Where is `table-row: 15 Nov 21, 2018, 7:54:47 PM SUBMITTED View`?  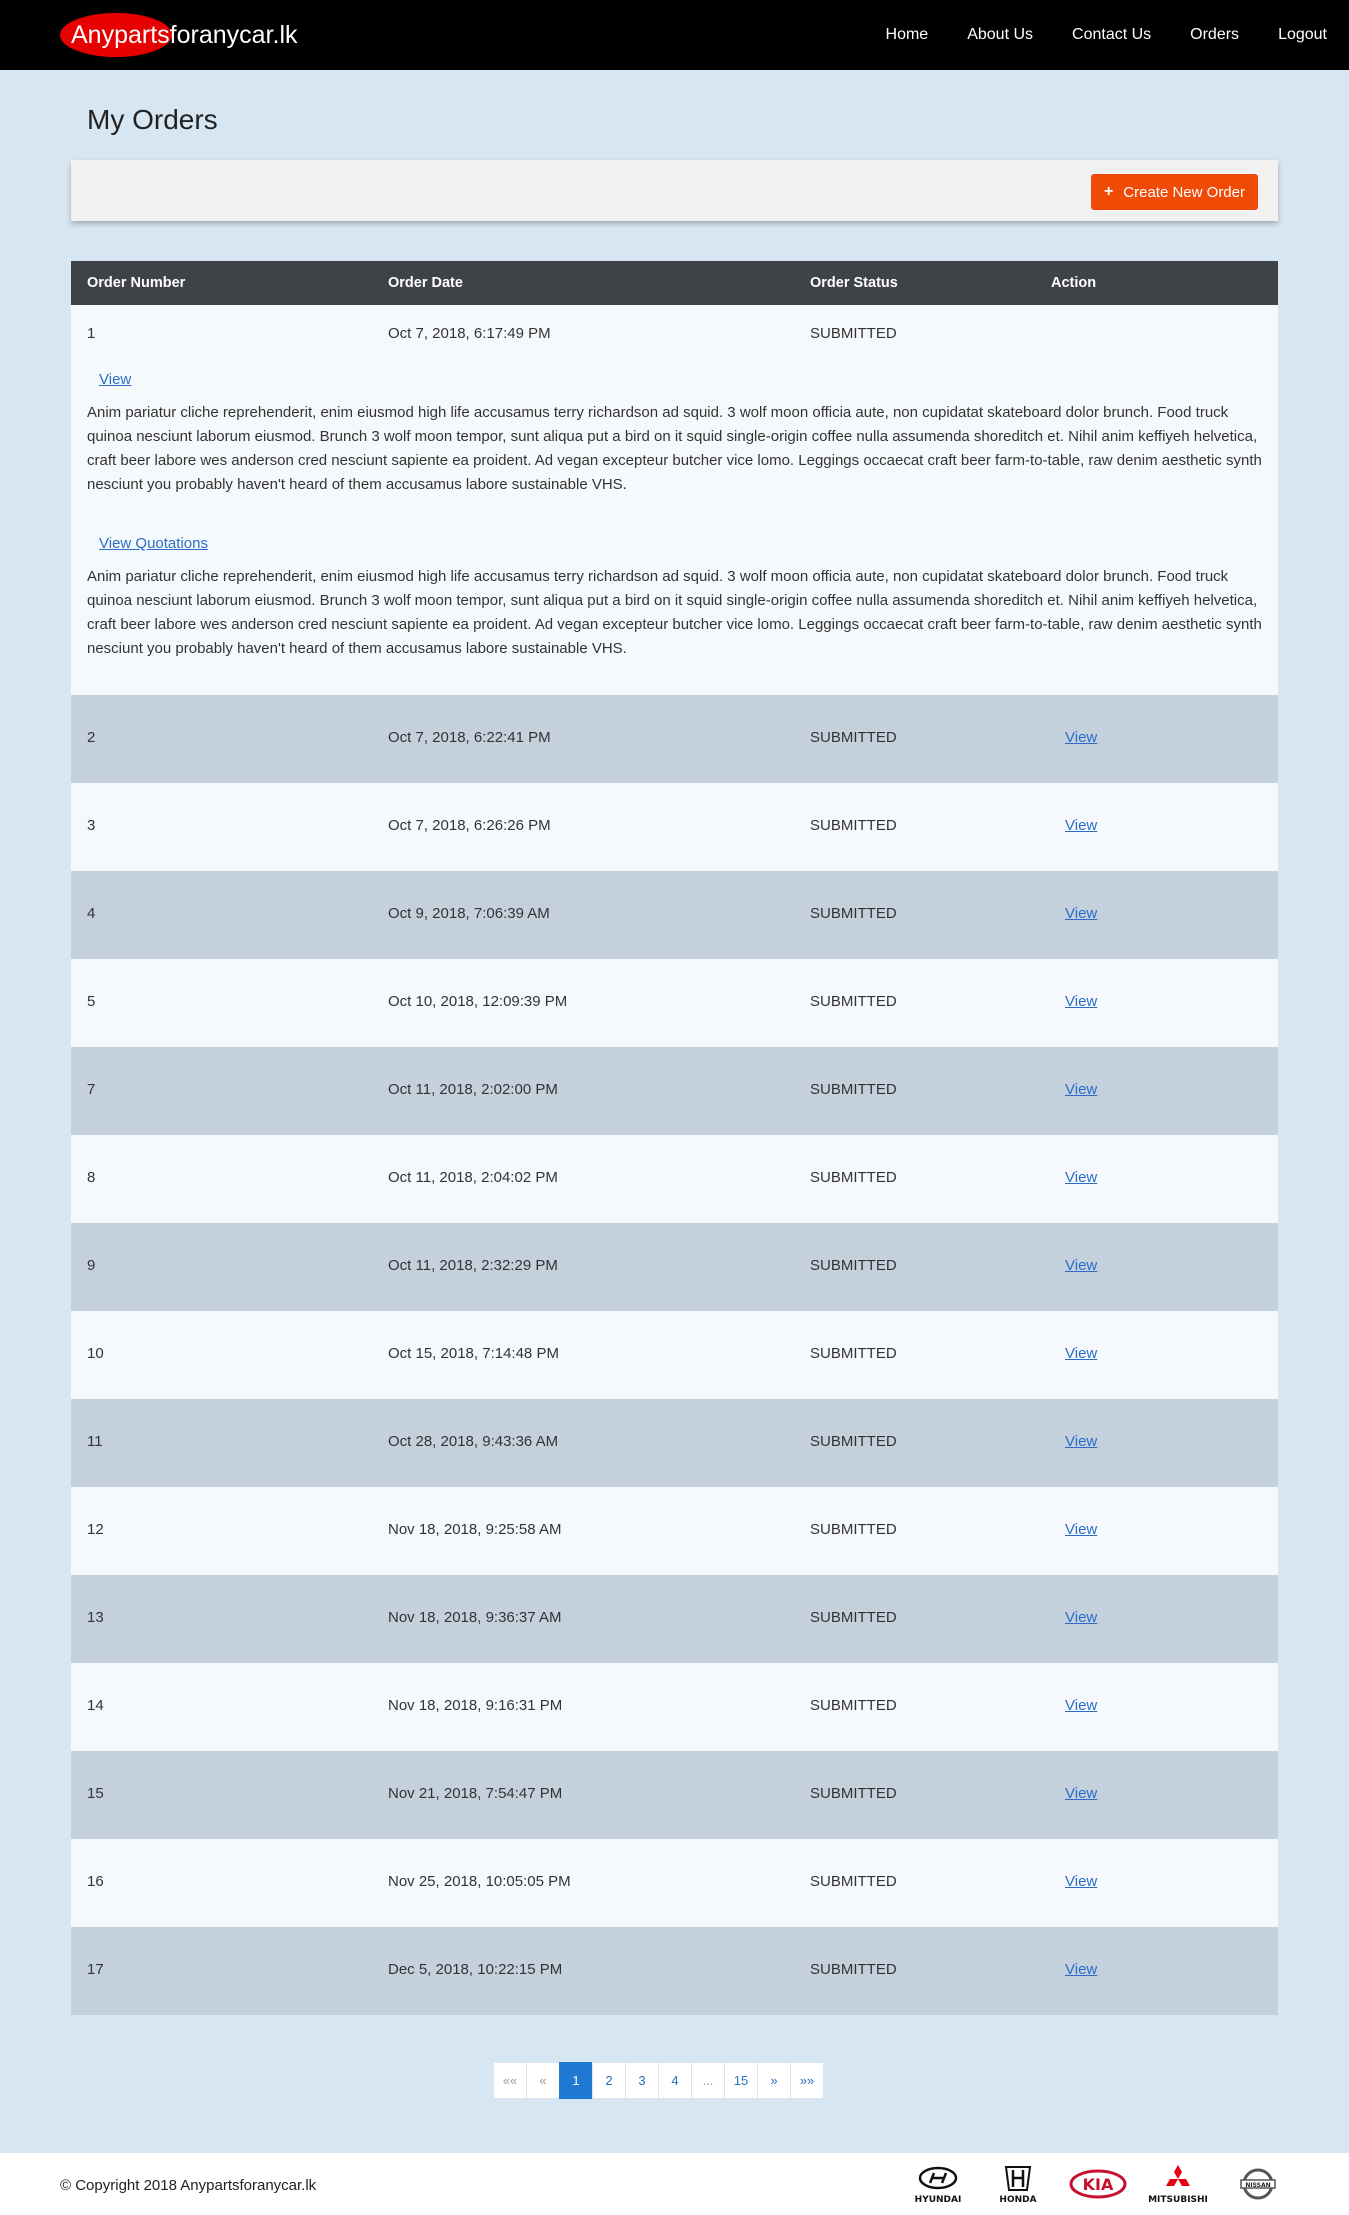 table-row: 15 Nov 21, 2018, 7:54:47 PM SUBMITTED View is located at coordinates (674, 1795).